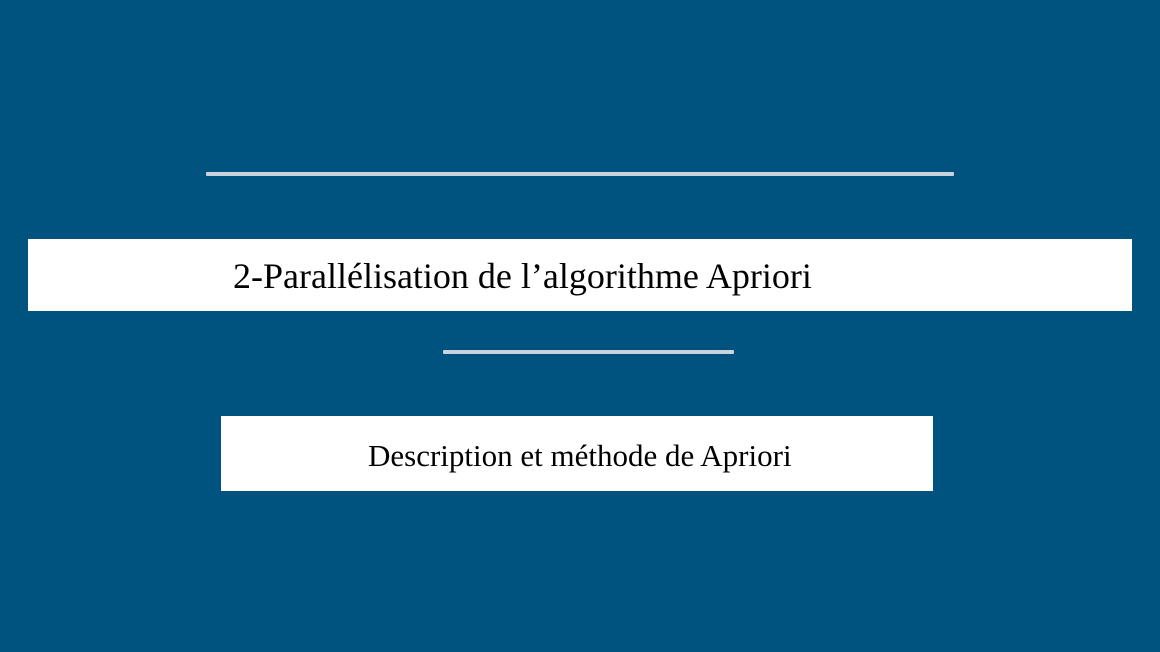 Image resolution: width=1160 pixels, height=652 pixels. What do you see at coordinates (588, 352) in the screenshot?
I see `middle-divider-line` at bounding box center [588, 352].